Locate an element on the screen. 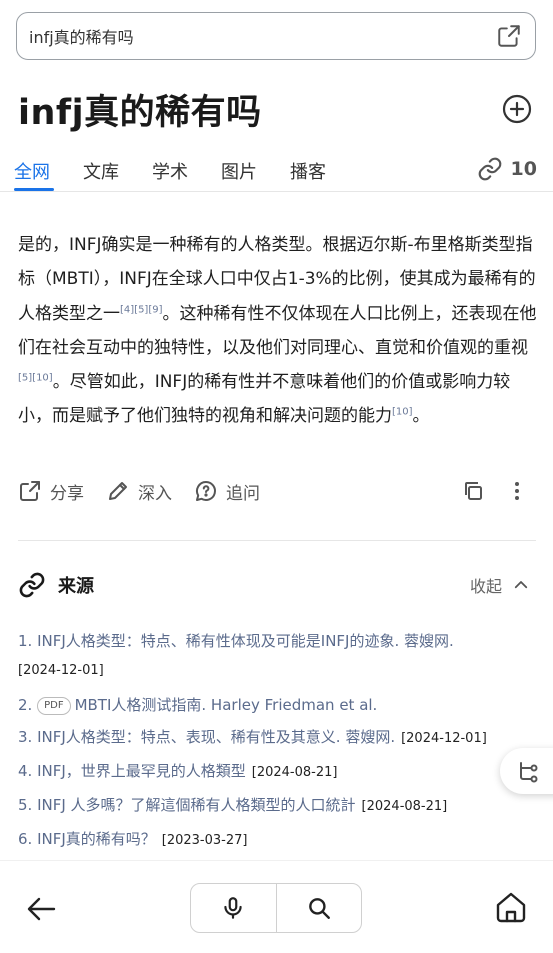 Image resolution: width=553 pixels, height=953 pixels. back-arrow-icon is located at coordinates (42, 909).